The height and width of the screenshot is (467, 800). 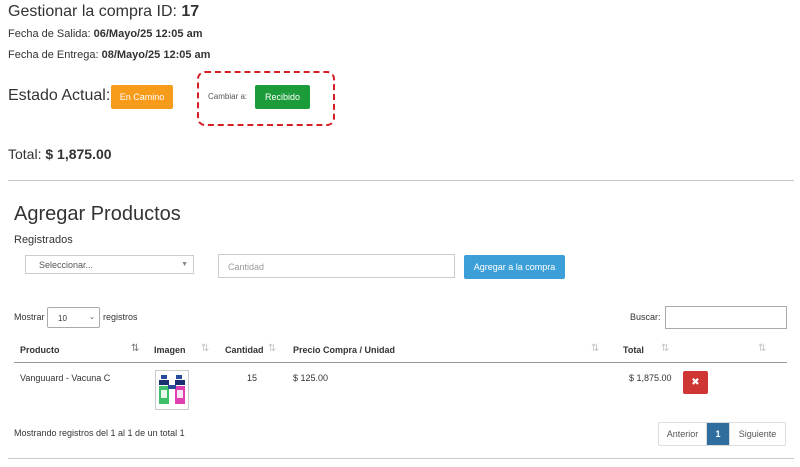 What do you see at coordinates (148, 34) in the screenshot?
I see `fecha-salida-value: 06/Mayo/25 12:05 am` at bounding box center [148, 34].